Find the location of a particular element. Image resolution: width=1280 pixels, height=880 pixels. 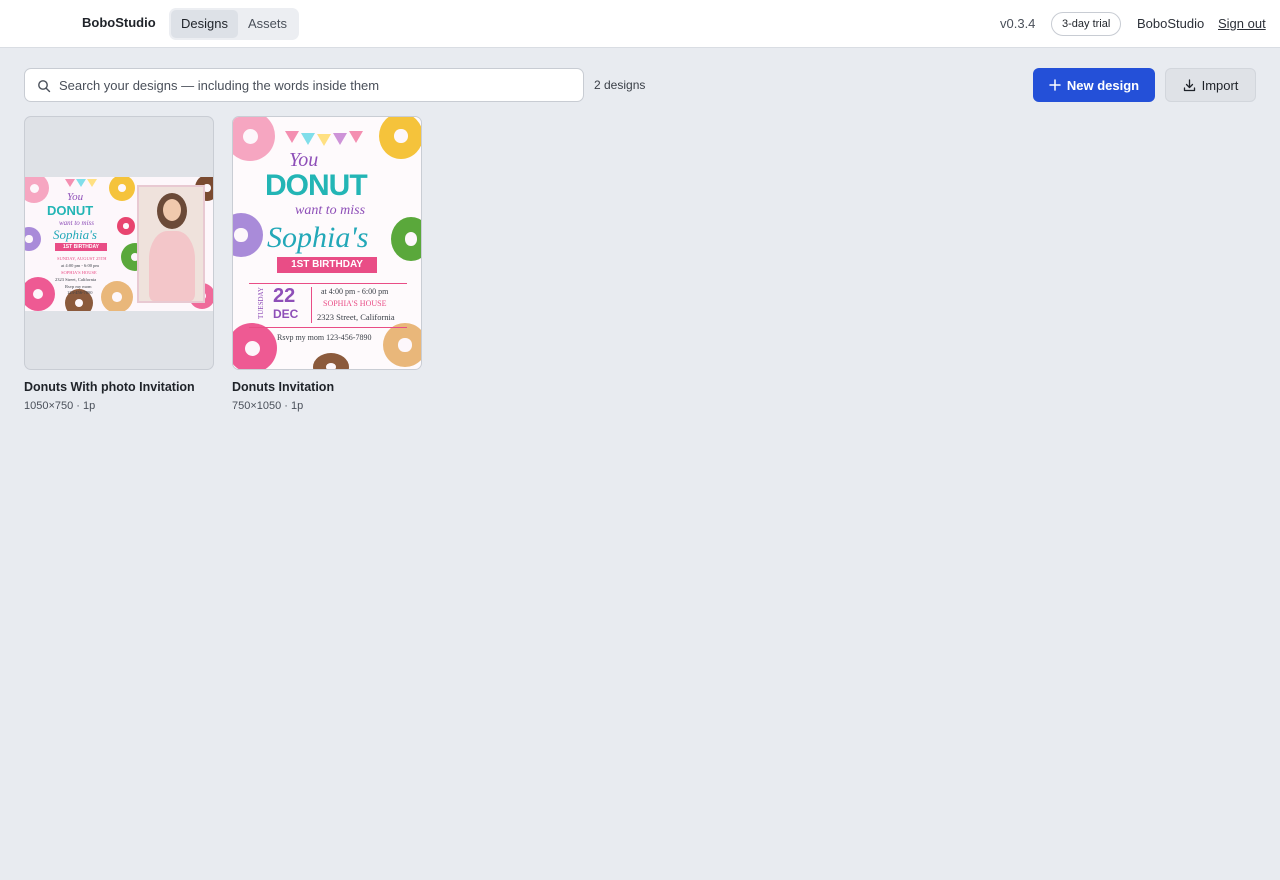

invite-rsvp: Rsvp my mom is located at coordinates (78, 286).